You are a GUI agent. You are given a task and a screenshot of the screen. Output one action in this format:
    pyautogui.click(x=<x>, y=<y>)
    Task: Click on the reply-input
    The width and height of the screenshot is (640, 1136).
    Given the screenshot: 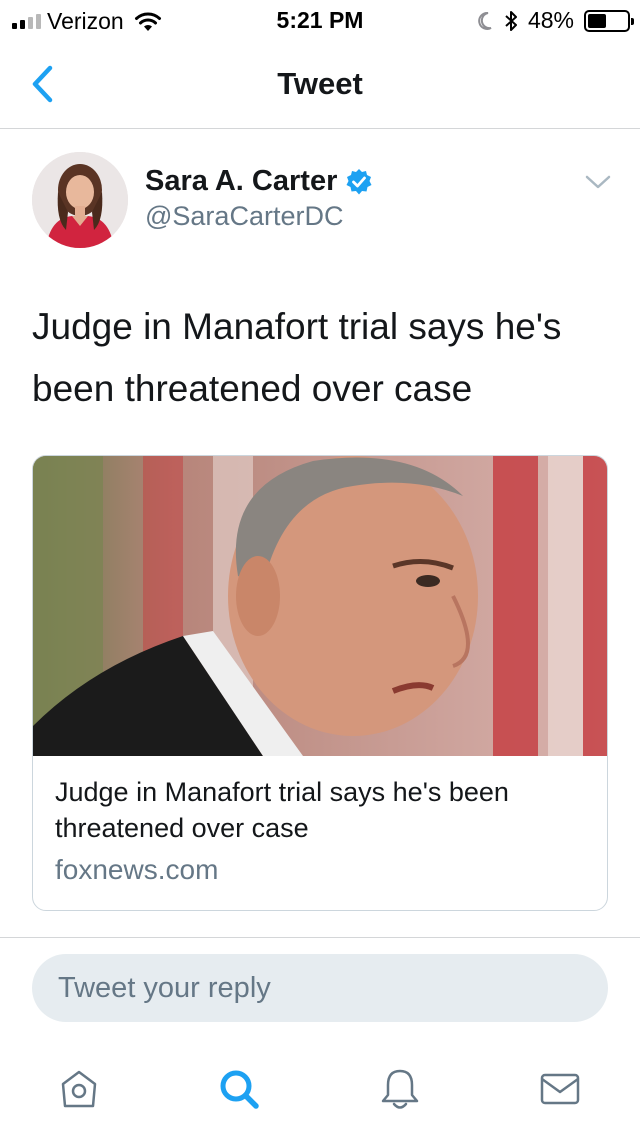 What is the action you would take?
    pyautogui.click(x=320, y=988)
    